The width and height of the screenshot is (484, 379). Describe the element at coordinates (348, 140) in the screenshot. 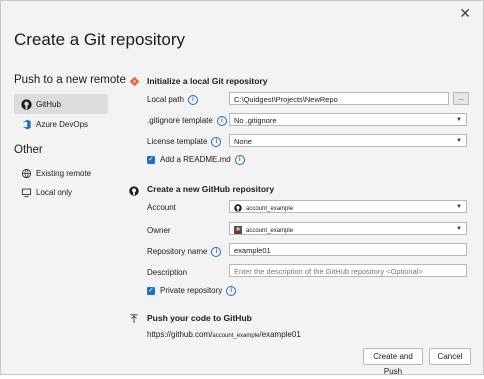

I see `license-select: None ▼` at that location.